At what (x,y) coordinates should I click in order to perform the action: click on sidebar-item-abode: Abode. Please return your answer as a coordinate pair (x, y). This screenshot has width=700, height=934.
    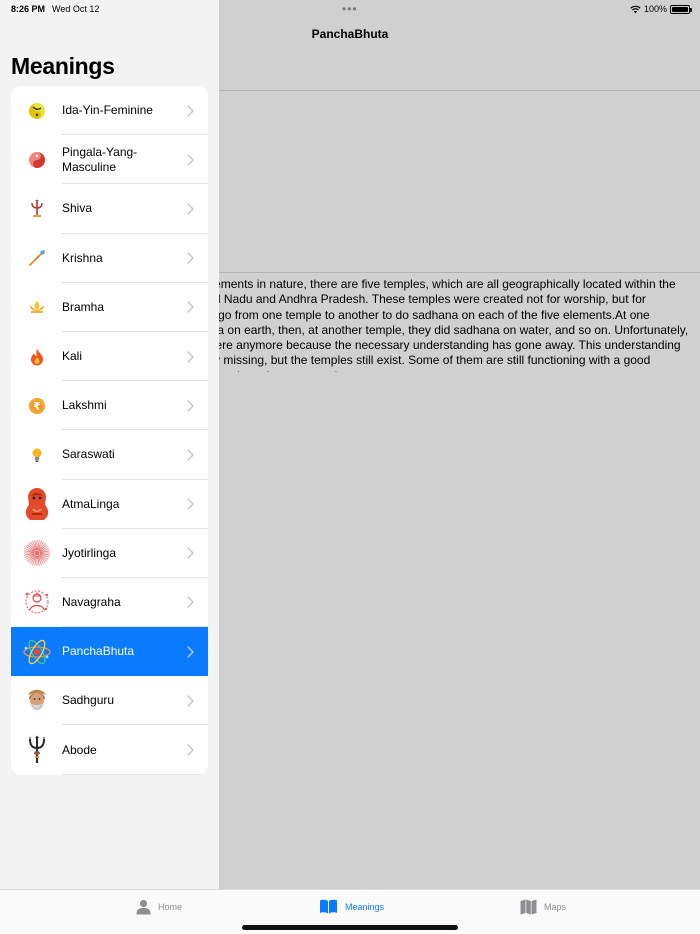
    Looking at the image, I should click on (109, 750).